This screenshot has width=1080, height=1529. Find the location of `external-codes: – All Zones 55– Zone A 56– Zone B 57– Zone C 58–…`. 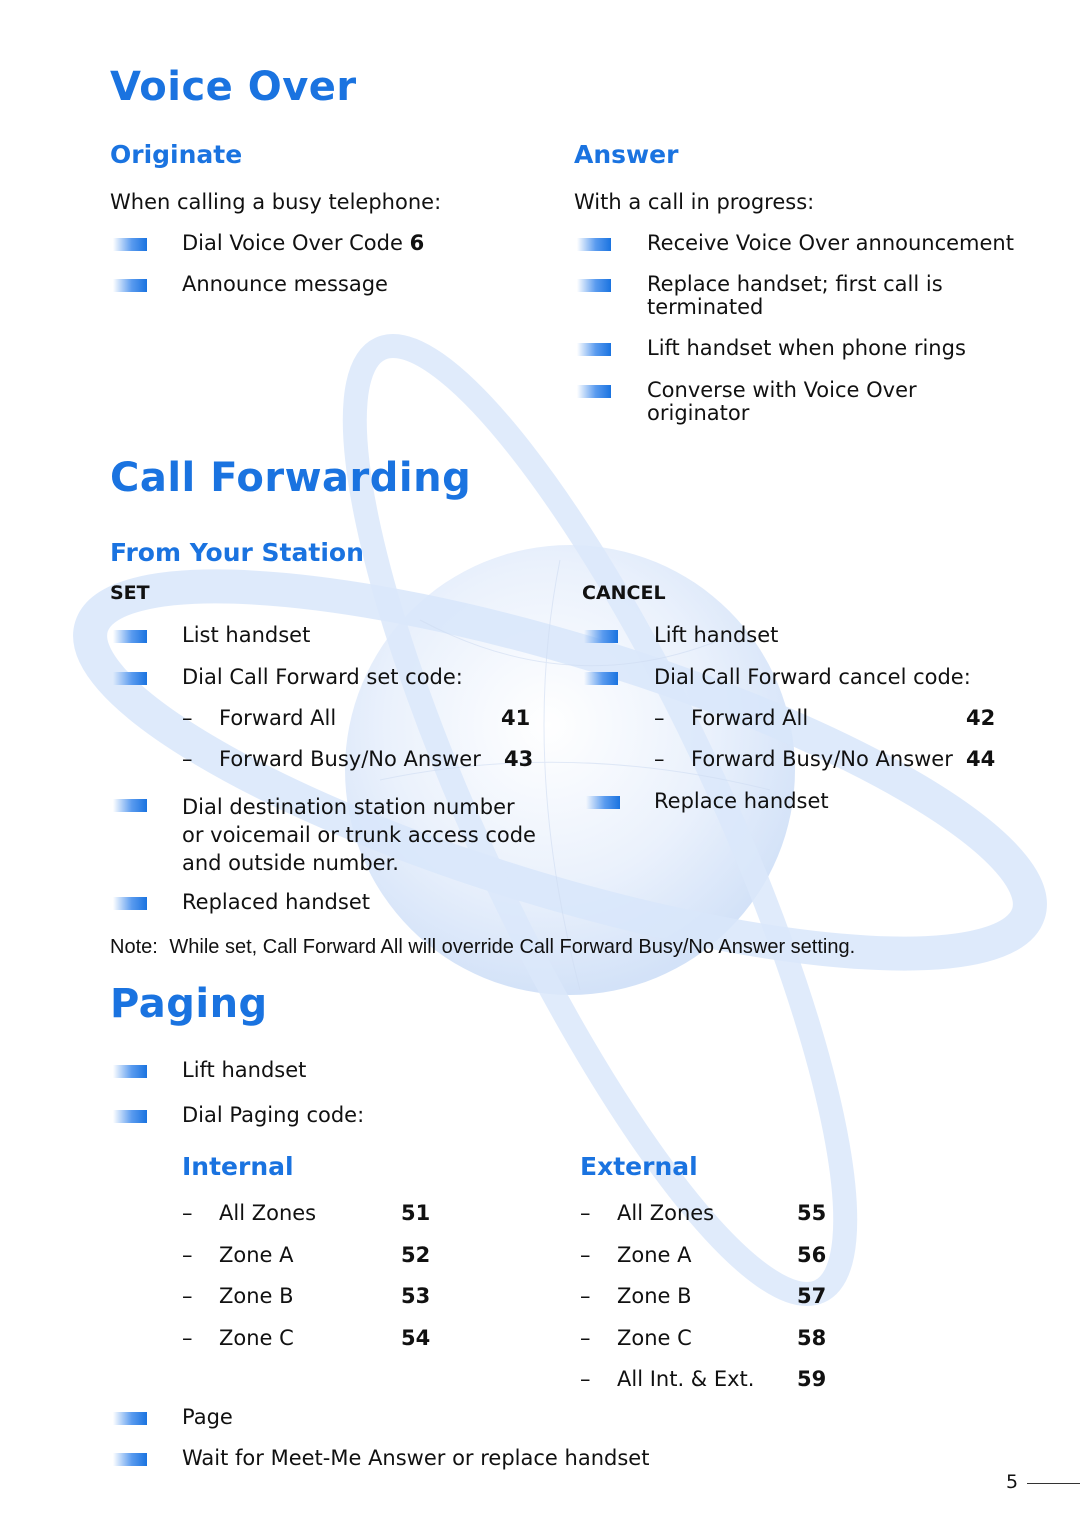

external-codes: – All Zones 55– Zone A 56– Zone B 57– Zone C 58–… is located at coordinates (730, 1306).